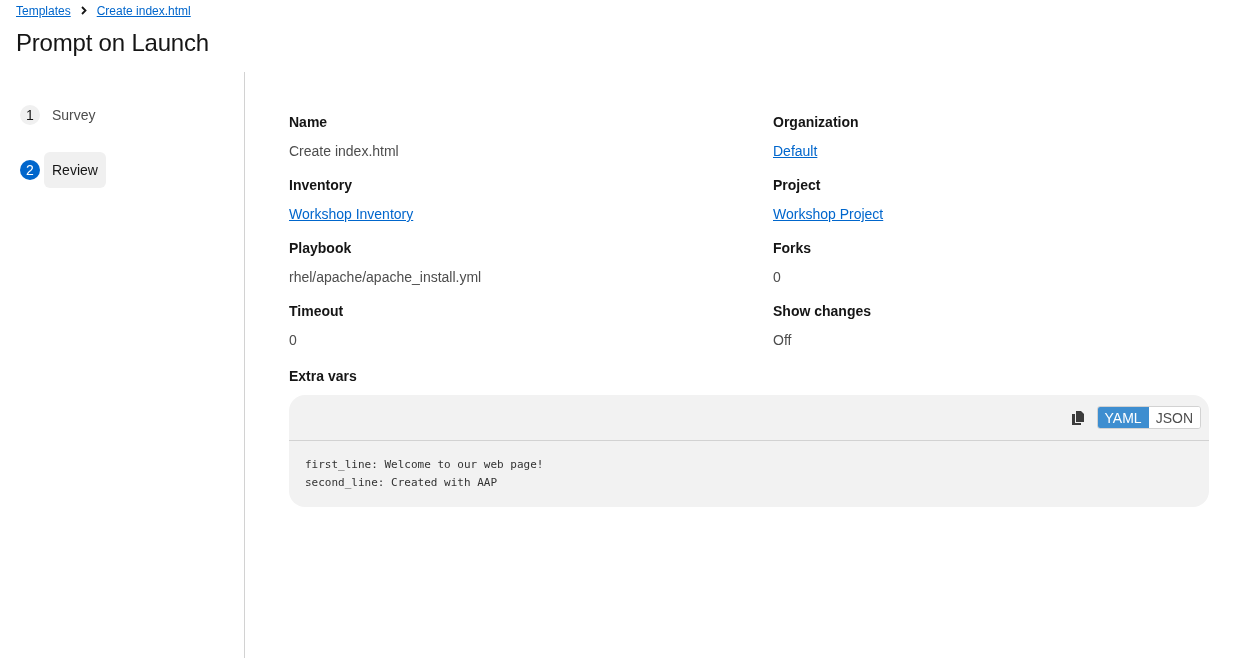 The height and width of the screenshot is (658, 1241). Describe the element at coordinates (309, 122) in the screenshot. I see `field-label: Name` at that location.